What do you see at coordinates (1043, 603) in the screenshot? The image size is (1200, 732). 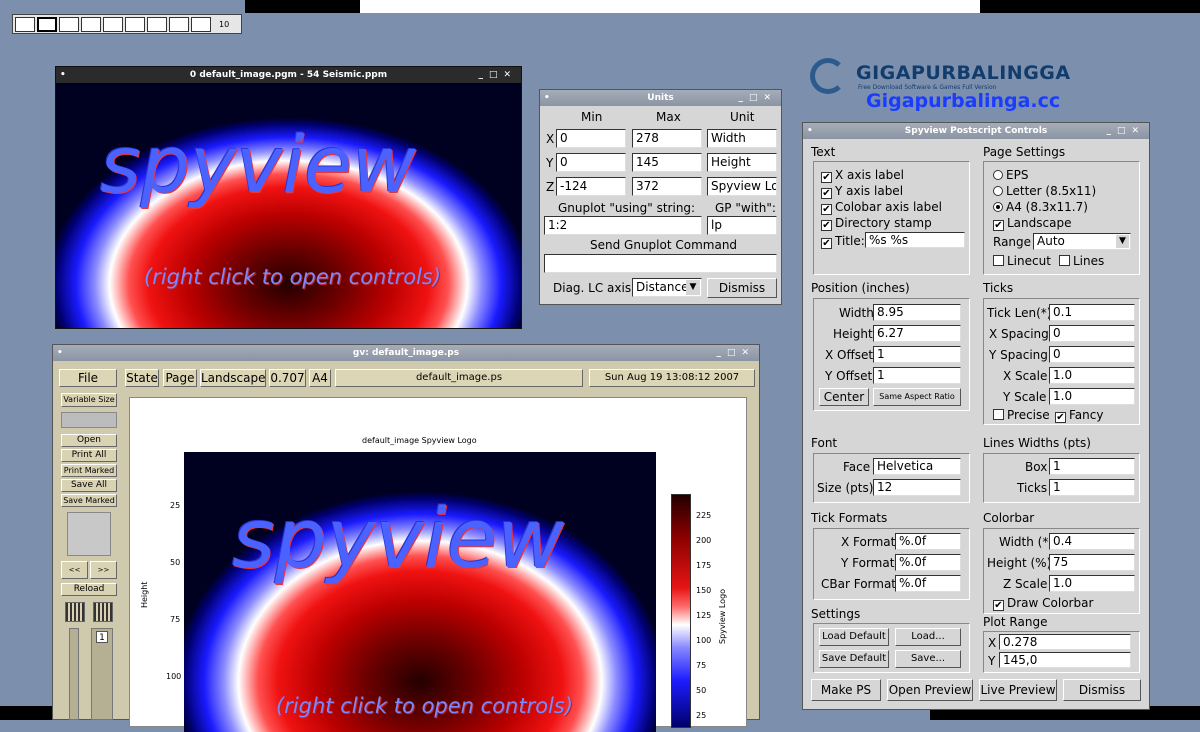 I see `draw-colorbar-checkbox: ✔ Draw Colorbar` at bounding box center [1043, 603].